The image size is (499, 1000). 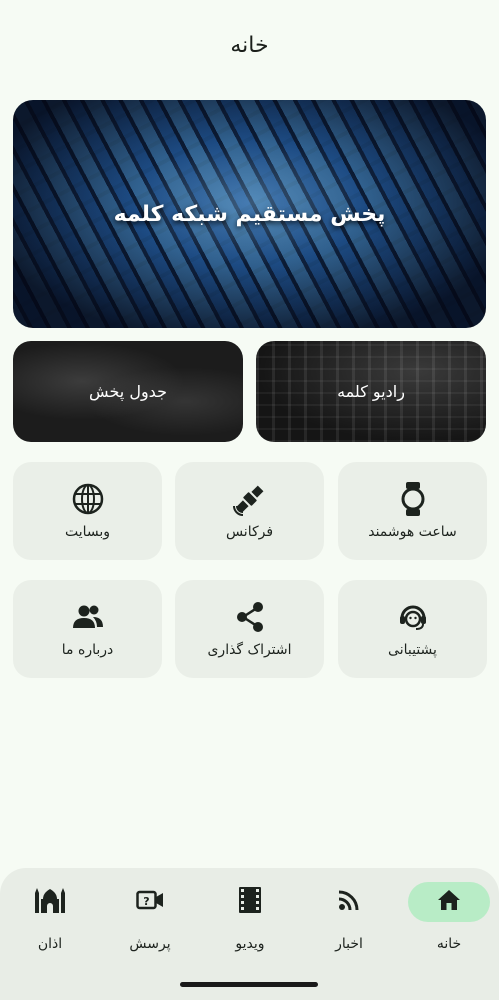 I want to click on tile-support: پشتیبانی, so click(x=412, y=629).